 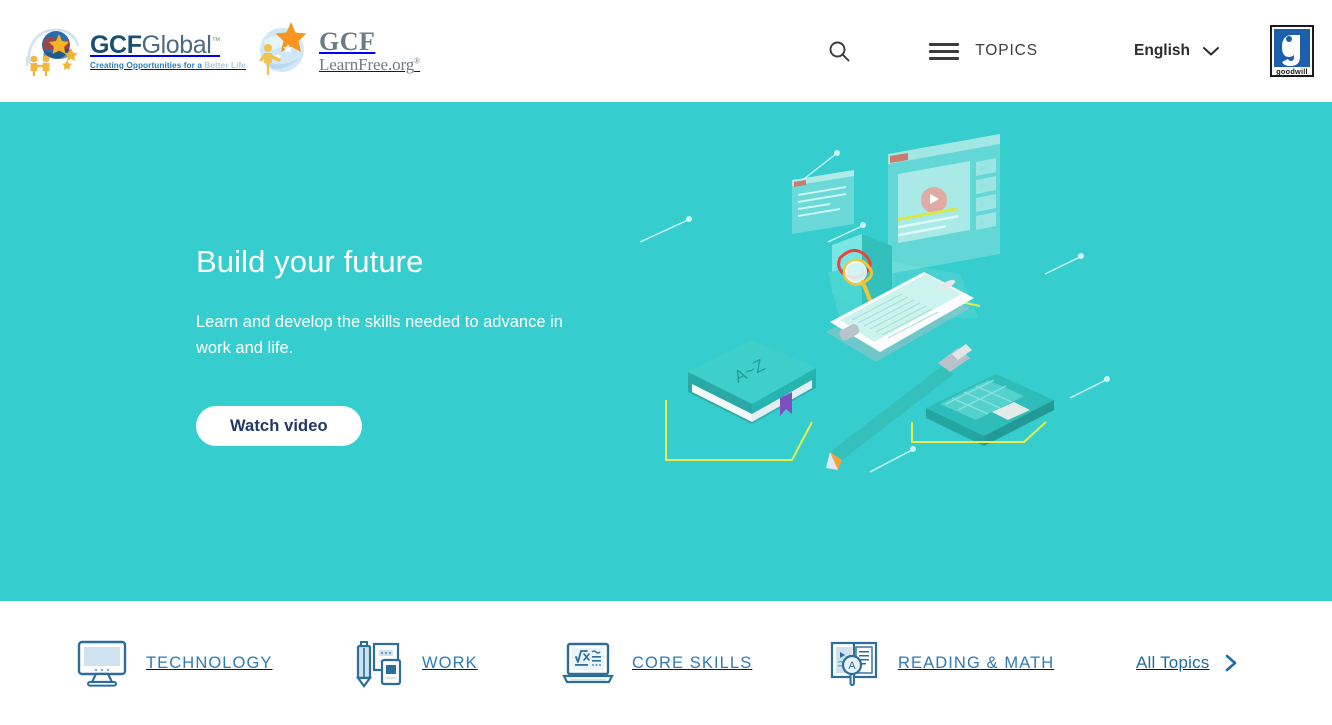 I want to click on topic-label-technology: TECHNOLOGY, so click(x=209, y=662).